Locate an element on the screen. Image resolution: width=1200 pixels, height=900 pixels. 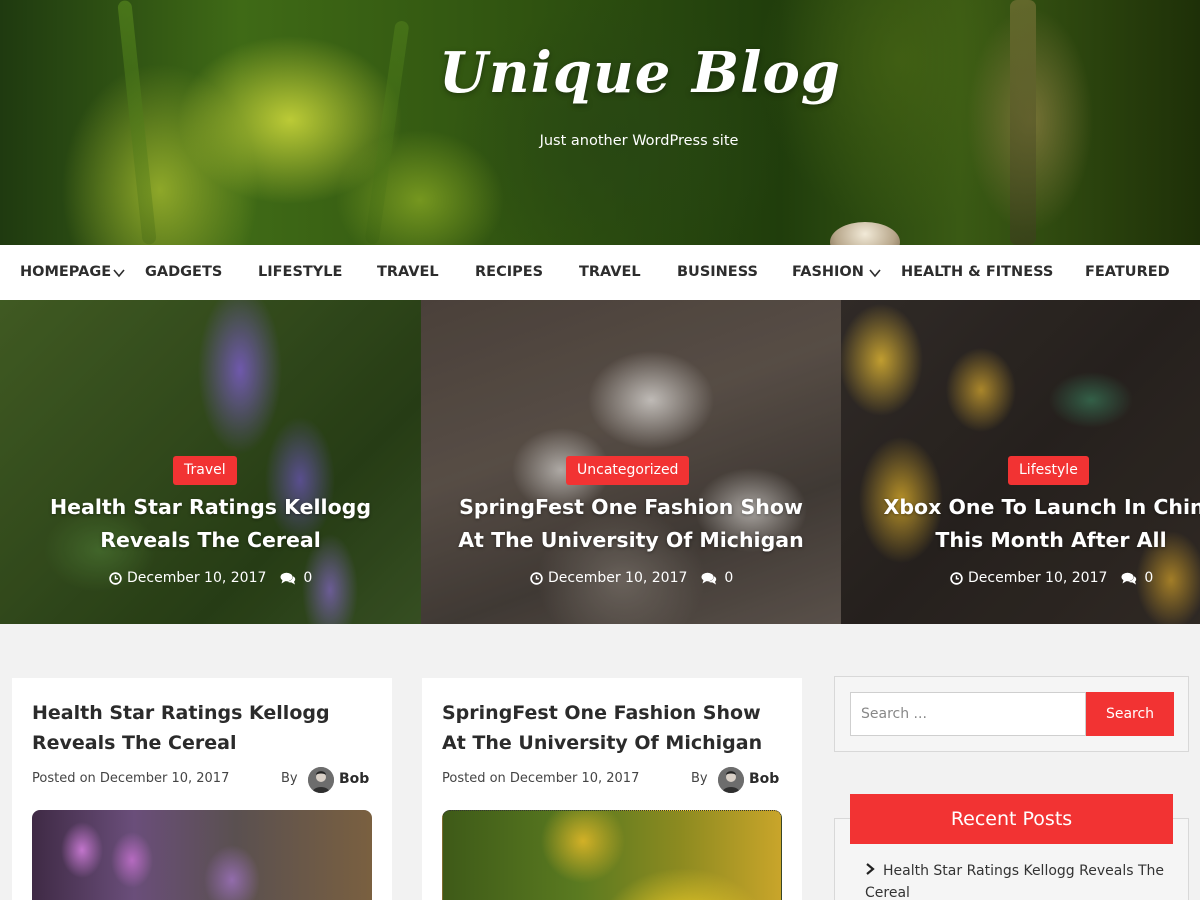
search-widget: Search is located at coordinates (1011, 714).